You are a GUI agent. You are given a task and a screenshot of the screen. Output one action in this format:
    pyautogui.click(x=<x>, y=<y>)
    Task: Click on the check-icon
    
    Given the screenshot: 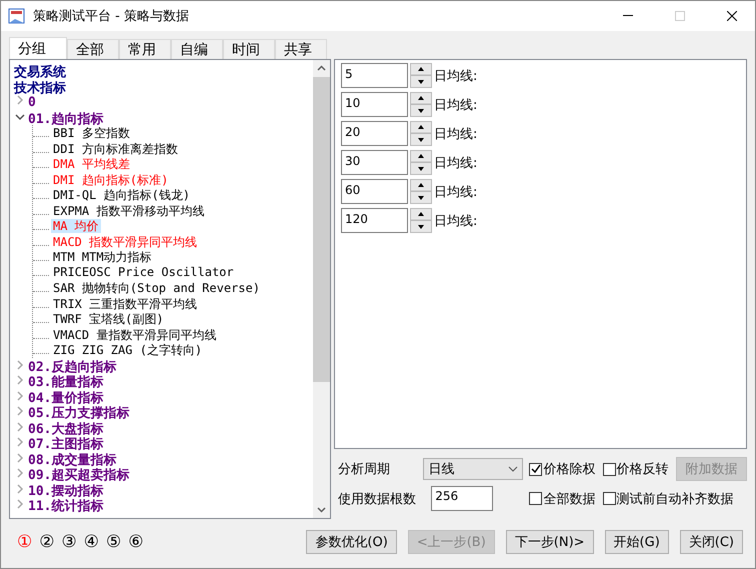 What is the action you would take?
    pyautogui.click(x=535, y=469)
    